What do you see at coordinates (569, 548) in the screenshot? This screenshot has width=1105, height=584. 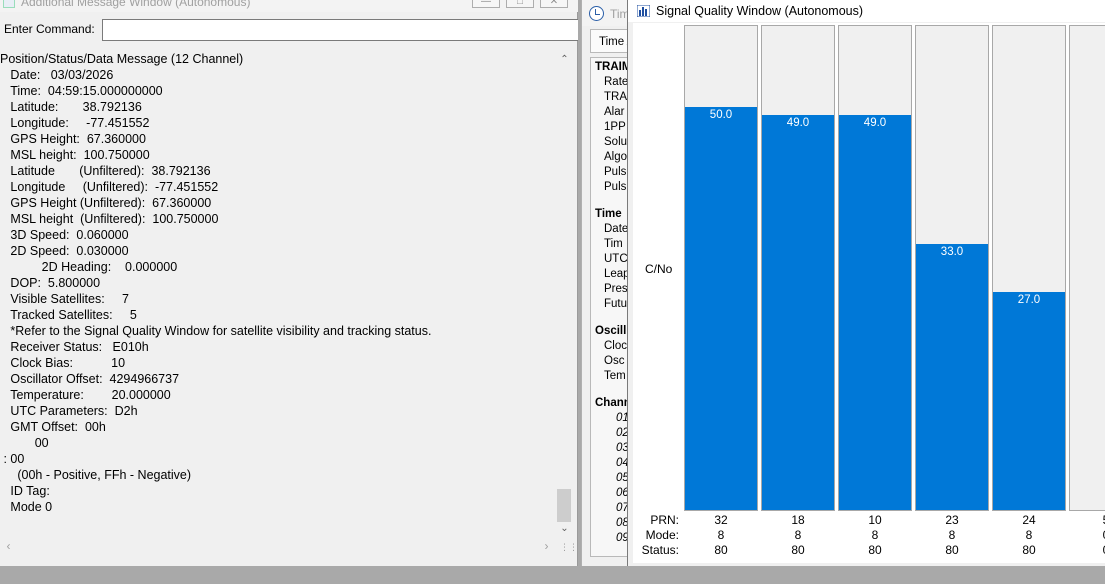 I see `resize-grip-icon: ⋮⋮` at bounding box center [569, 548].